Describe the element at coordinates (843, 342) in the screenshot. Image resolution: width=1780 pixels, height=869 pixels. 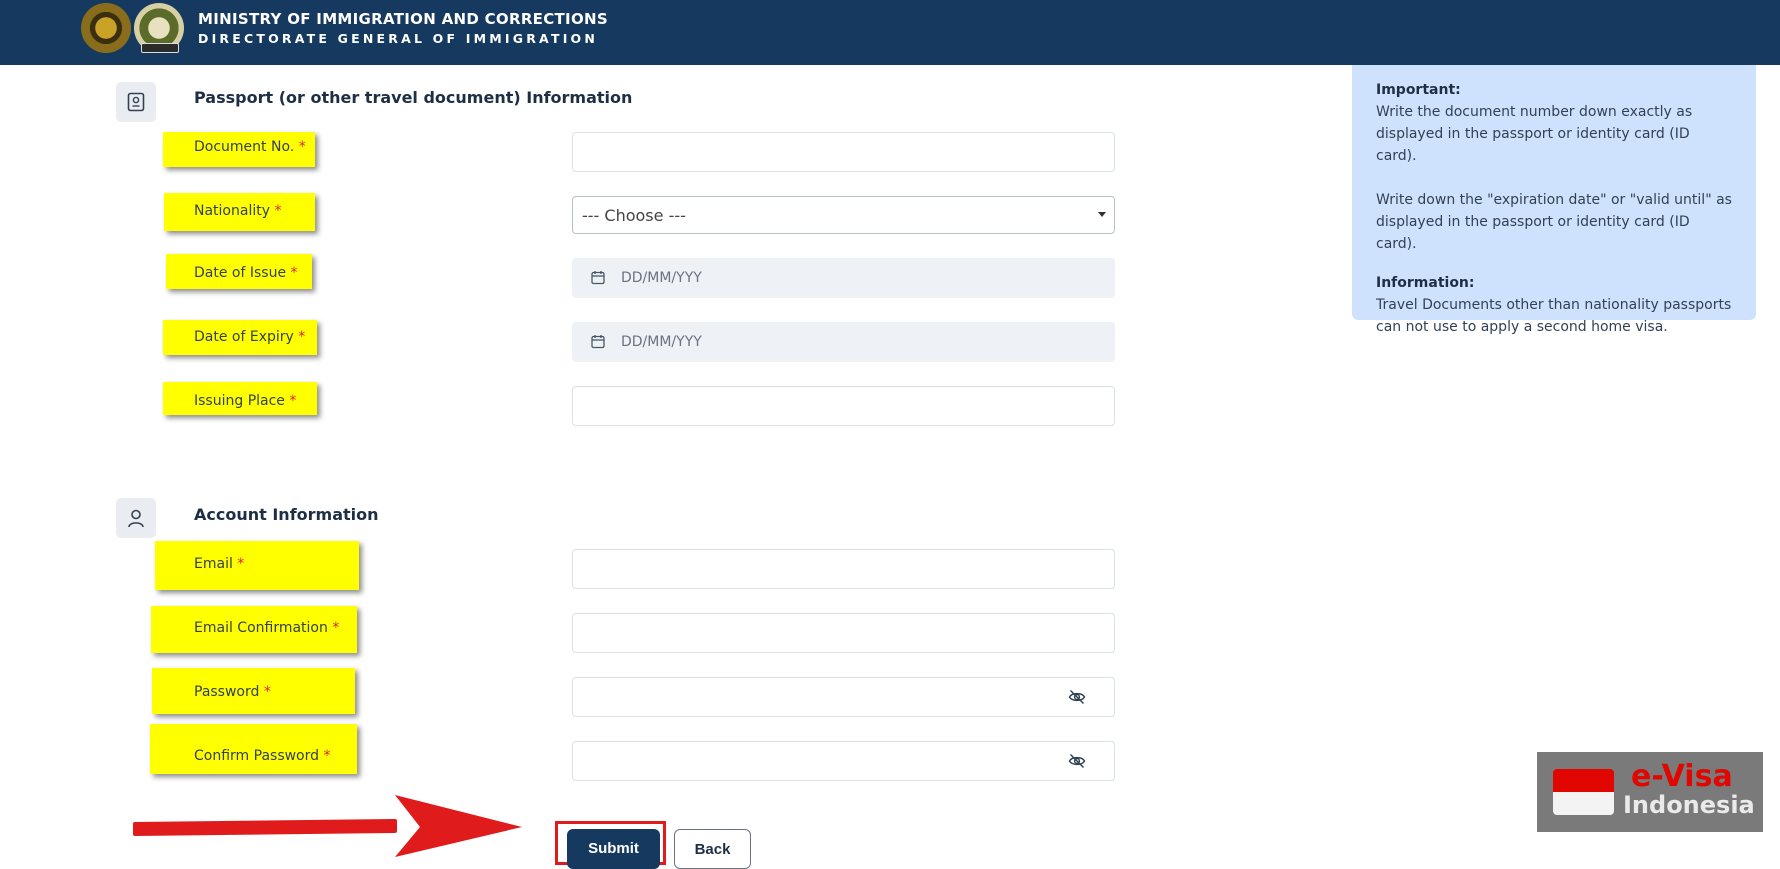
I see `date-of-expiry-input: DD/MM/YYY` at that location.